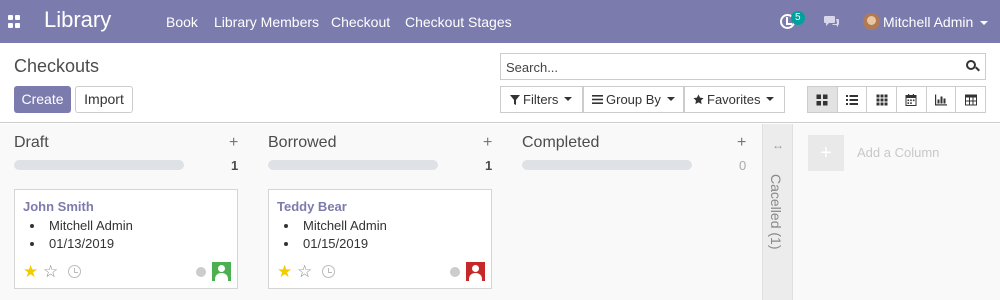 The width and height of the screenshot is (1000, 300). What do you see at coordinates (182, 22) in the screenshot?
I see `menu-book: Book` at bounding box center [182, 22].